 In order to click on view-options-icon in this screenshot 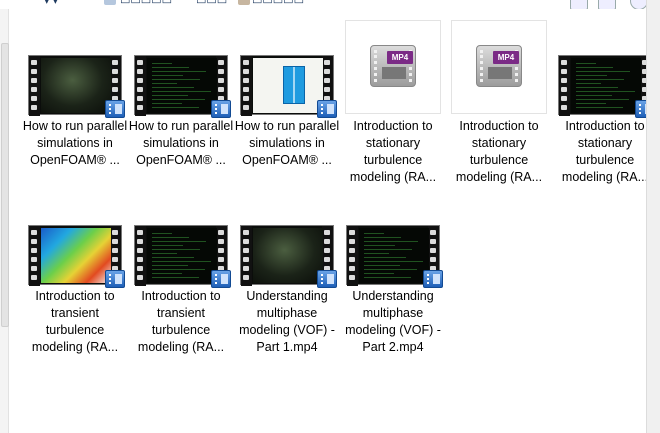, I will do `click(579, 4)`.